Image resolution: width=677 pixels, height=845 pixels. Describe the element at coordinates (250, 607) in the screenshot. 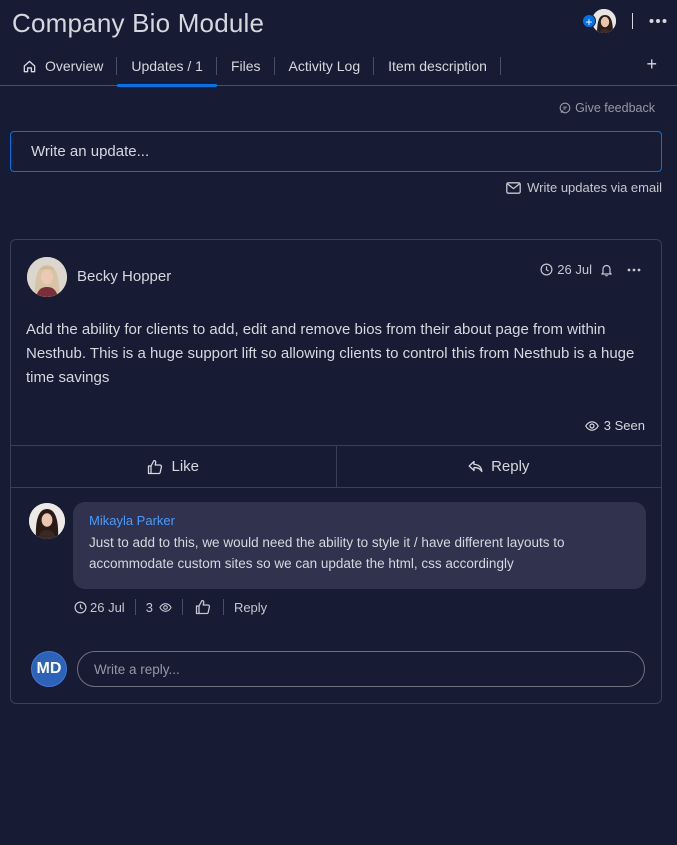

I see `reply-reply-button: Reply` at that location.